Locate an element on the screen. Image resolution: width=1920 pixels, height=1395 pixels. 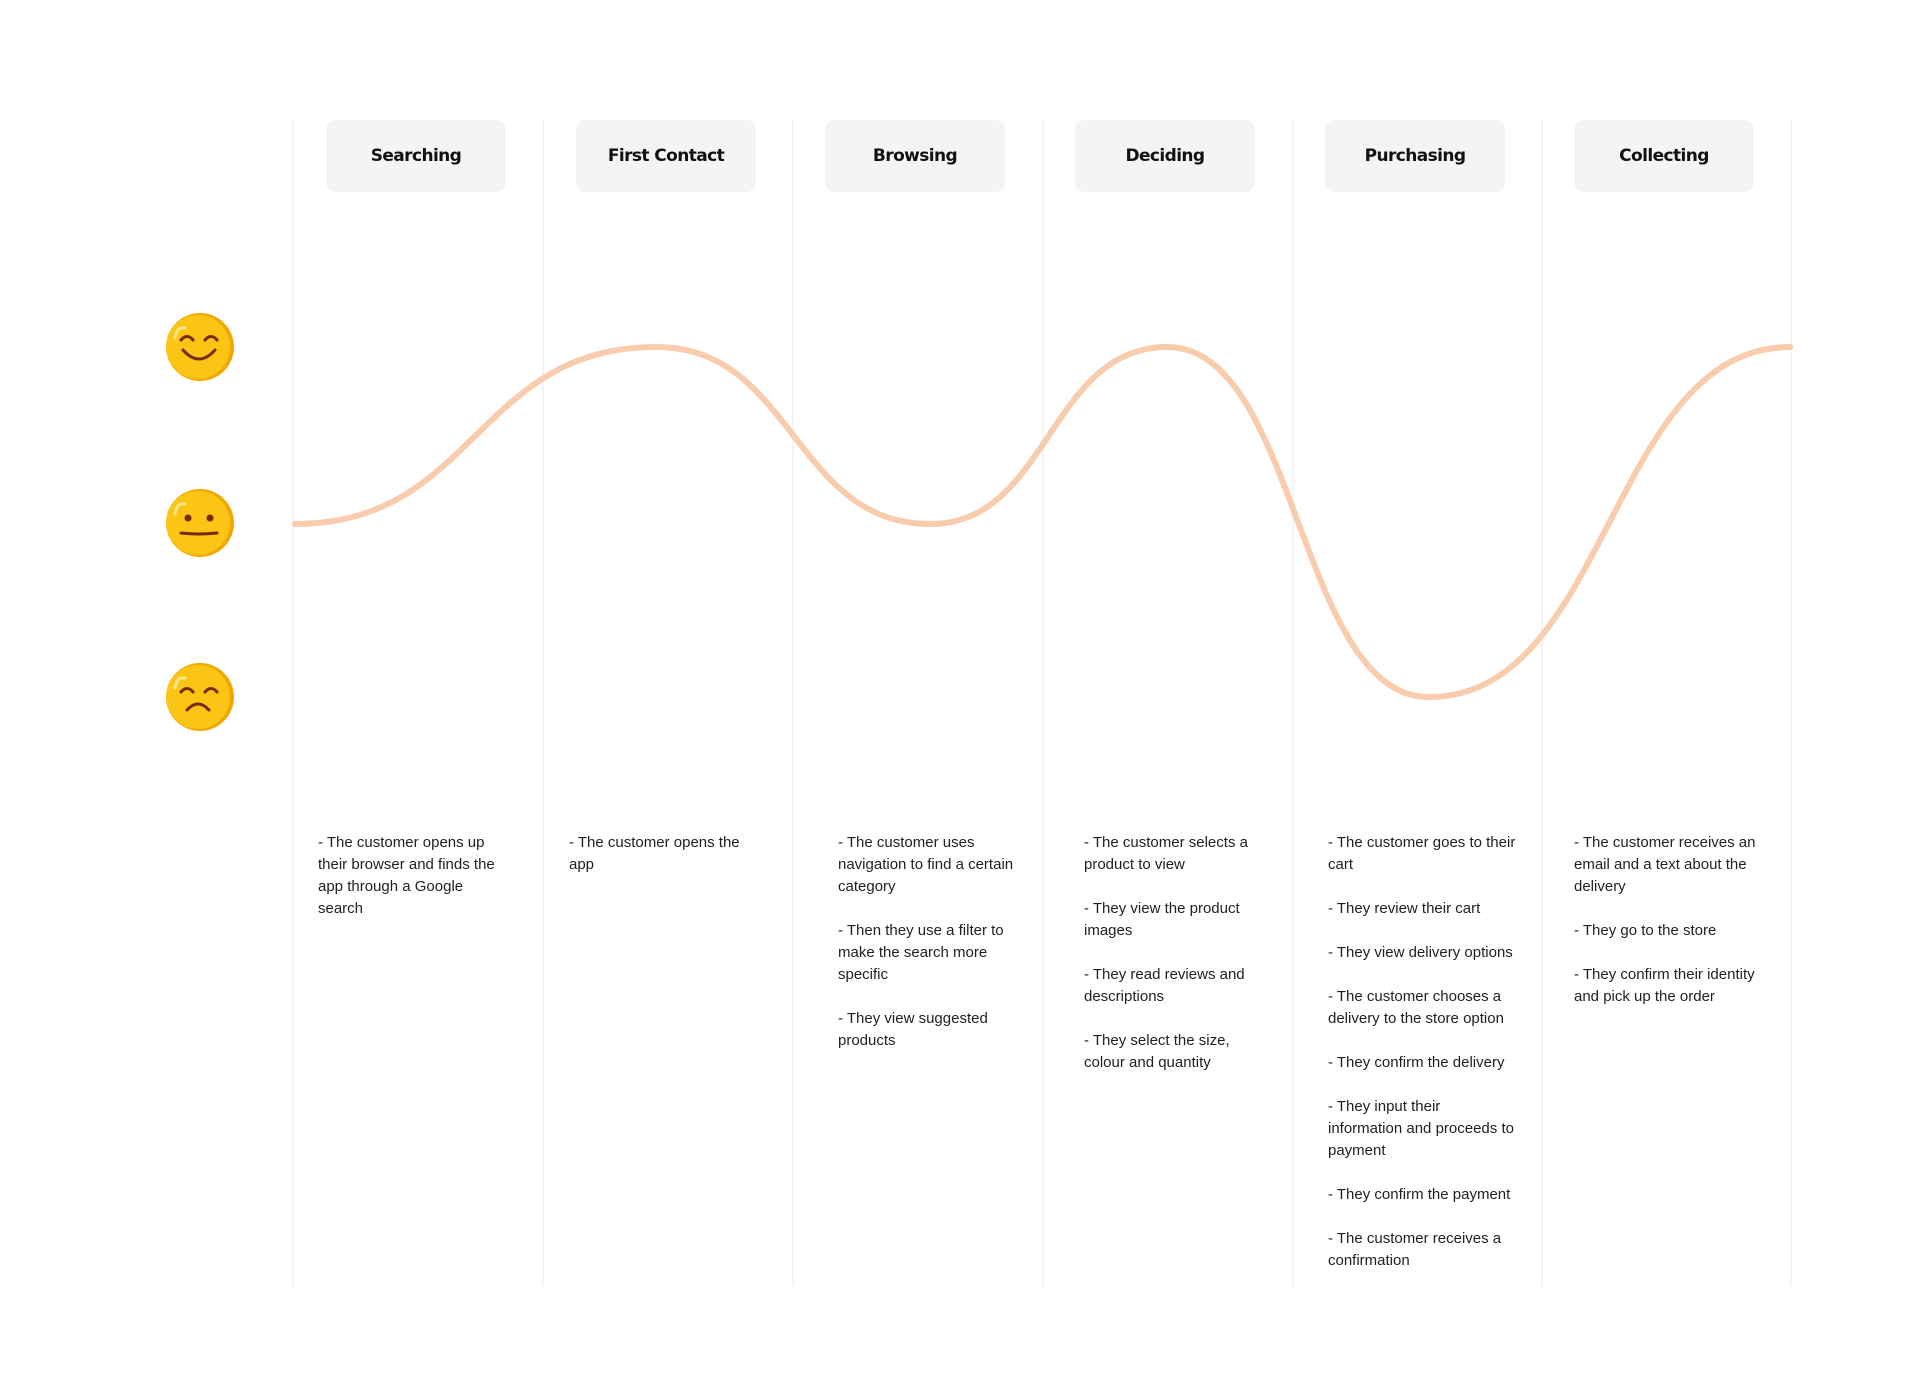
step-item: - They view delivery options is located at coordinates (1420, 952).